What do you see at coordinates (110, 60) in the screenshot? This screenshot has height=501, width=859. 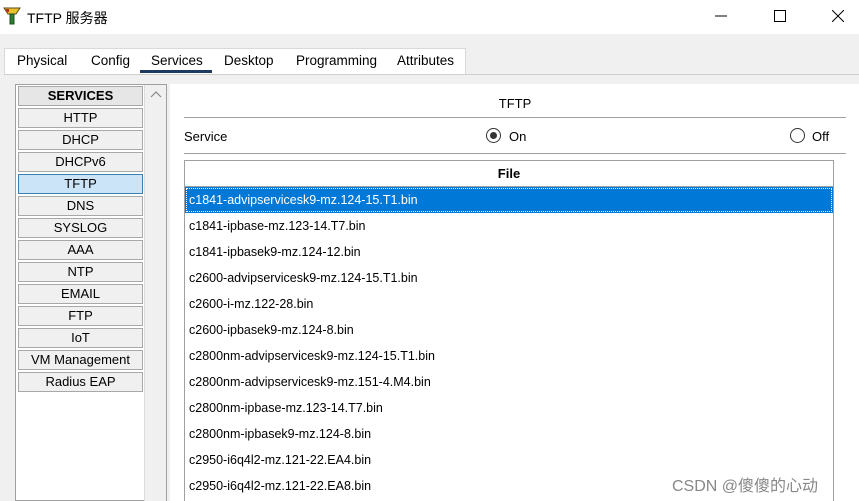 I see `tab-config: Config` at bounding box center [110, 60].